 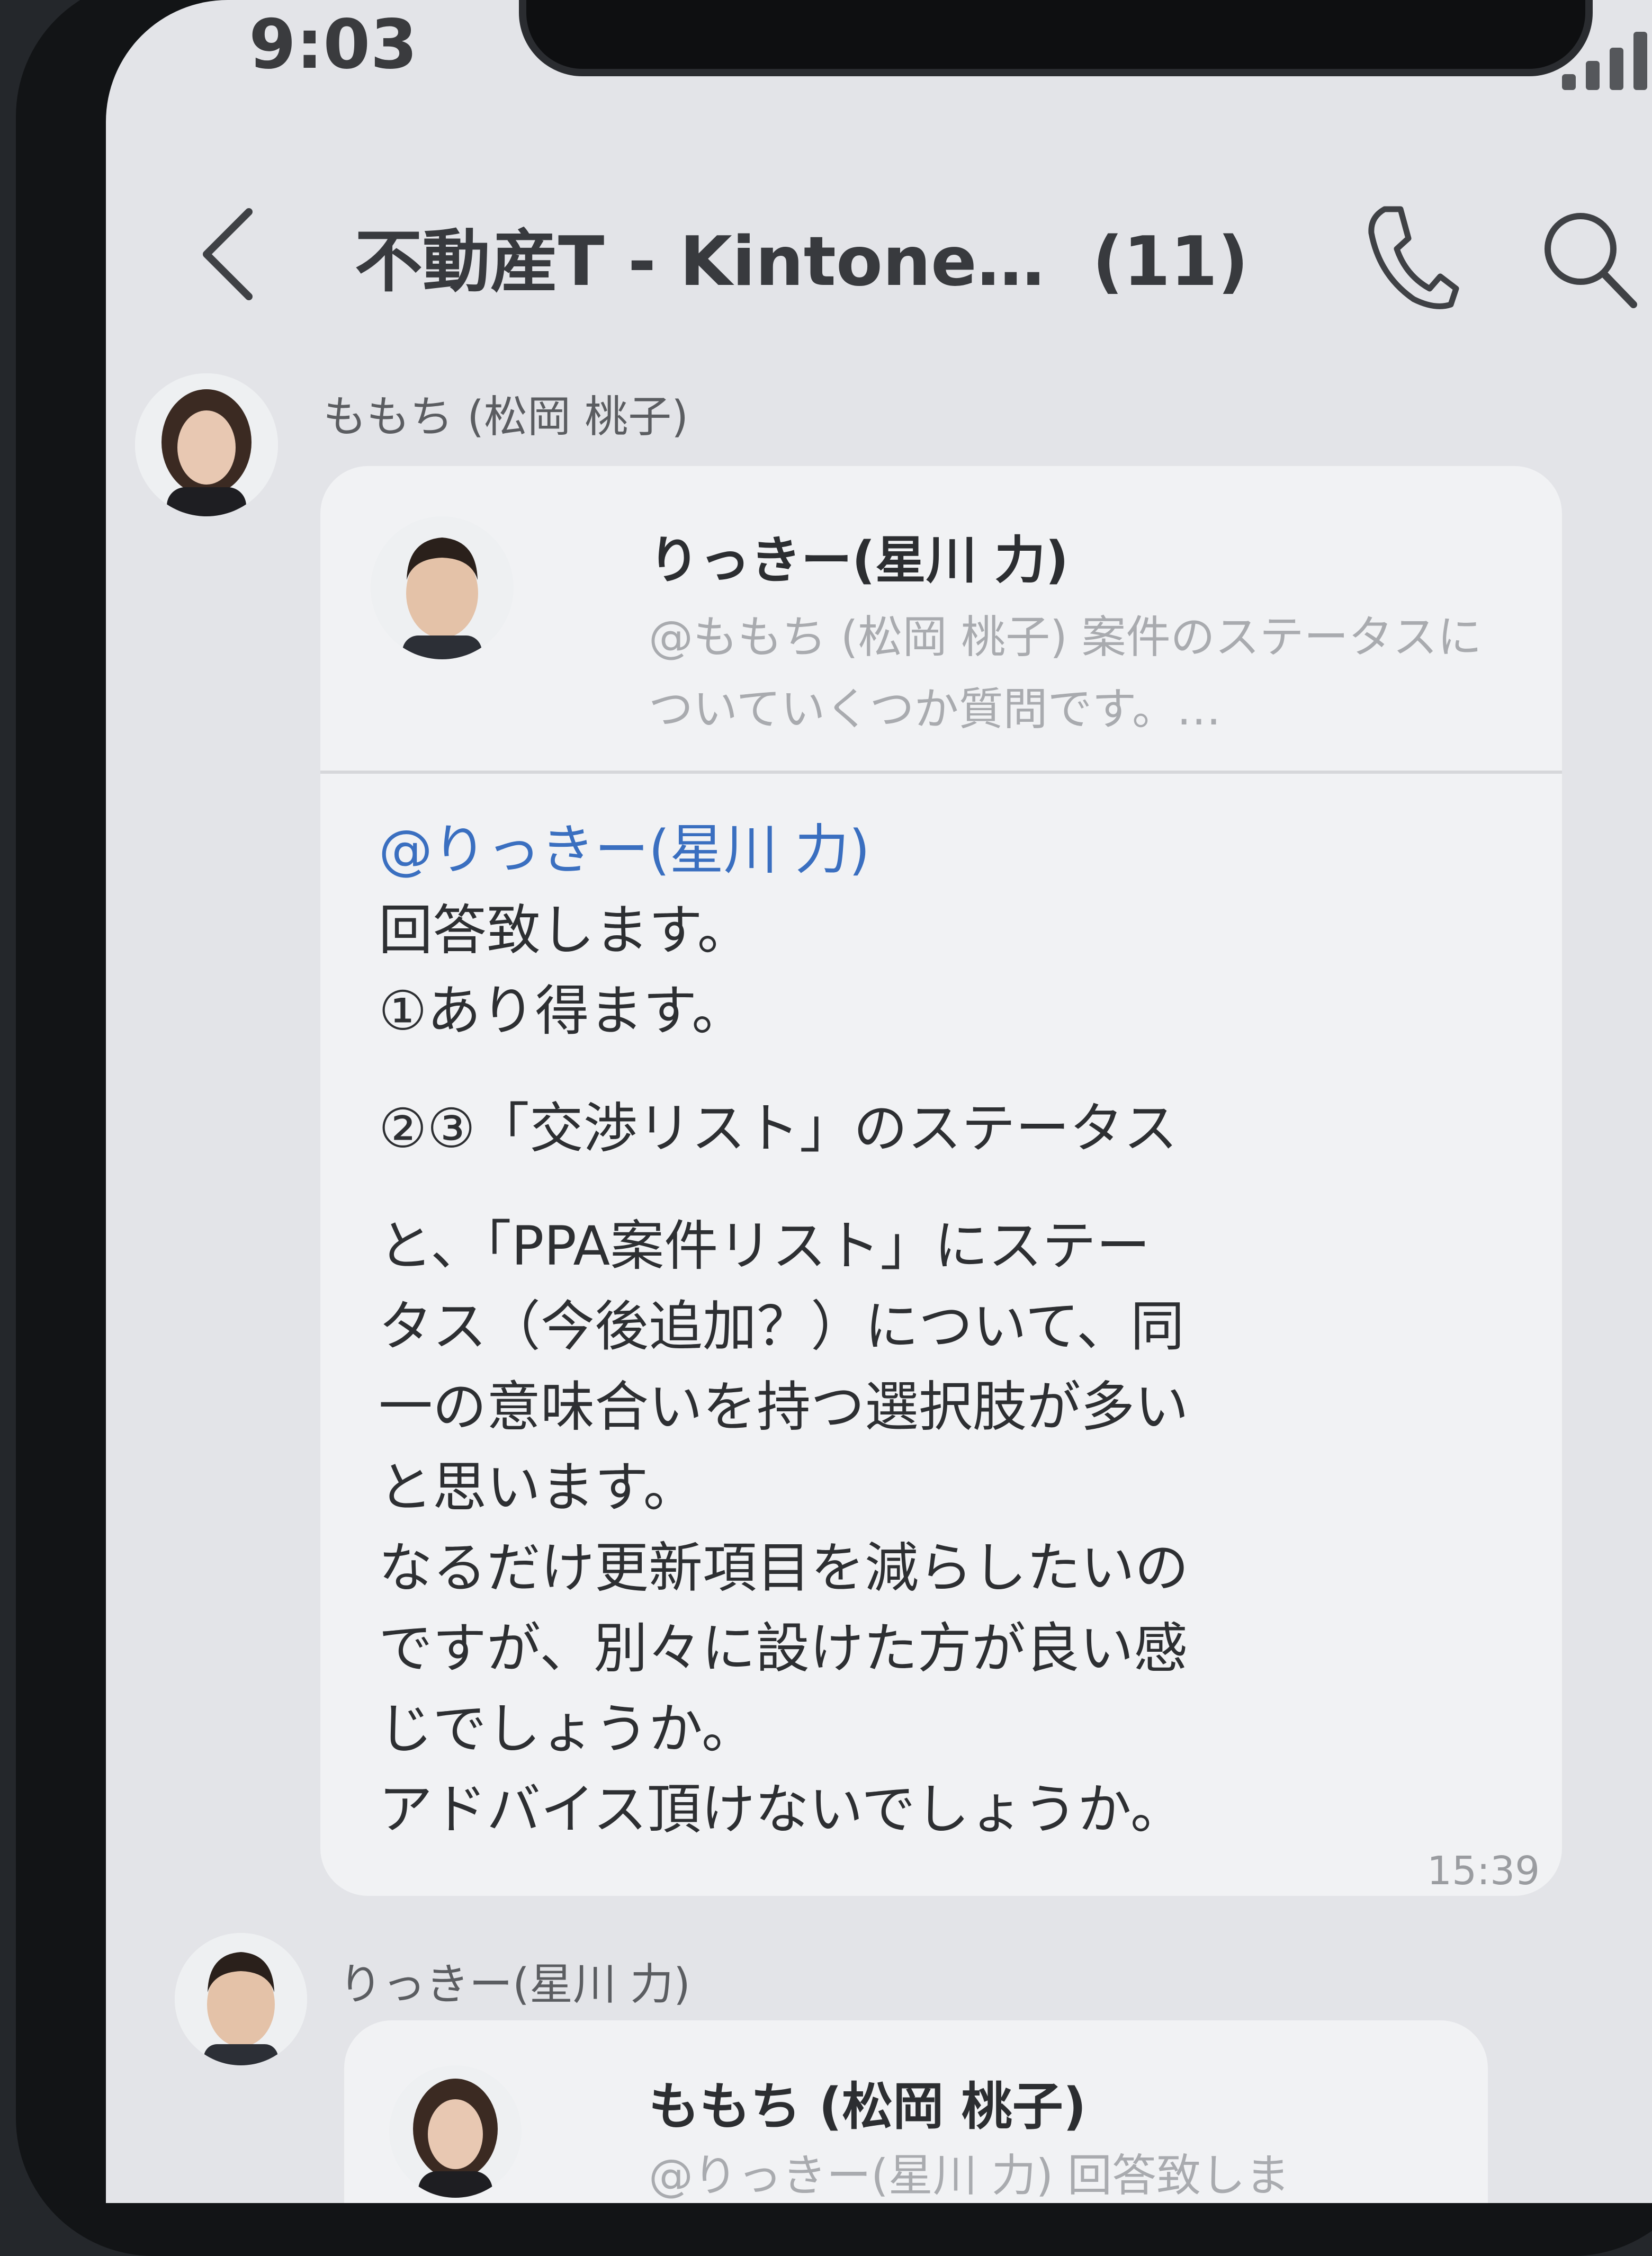 I want to click on message-line: ですが、別々に設けた方が良い感, so click(x=783, y=1648).